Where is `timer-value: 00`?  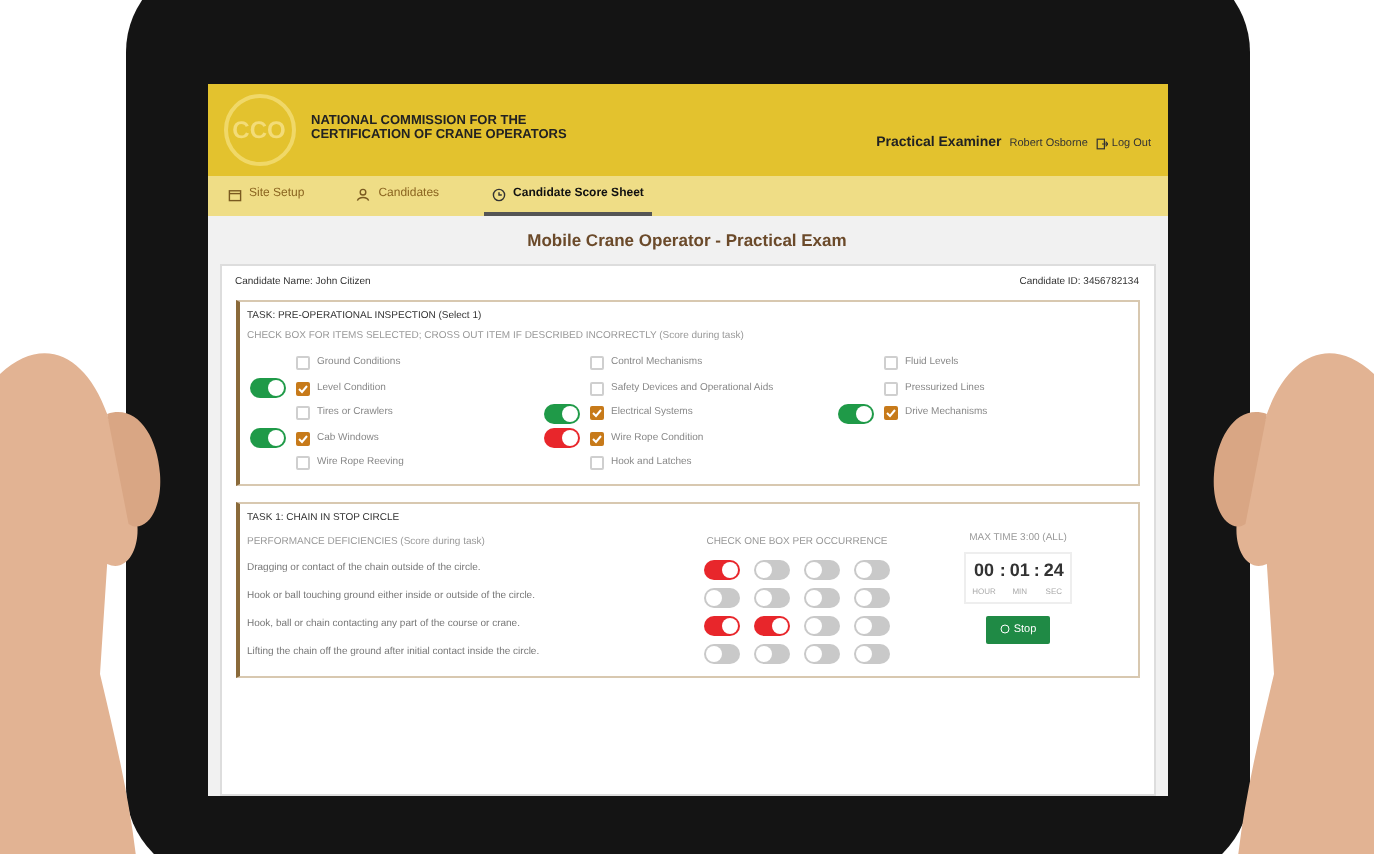 timer-value: 00 is located at coordinates (983, 571).